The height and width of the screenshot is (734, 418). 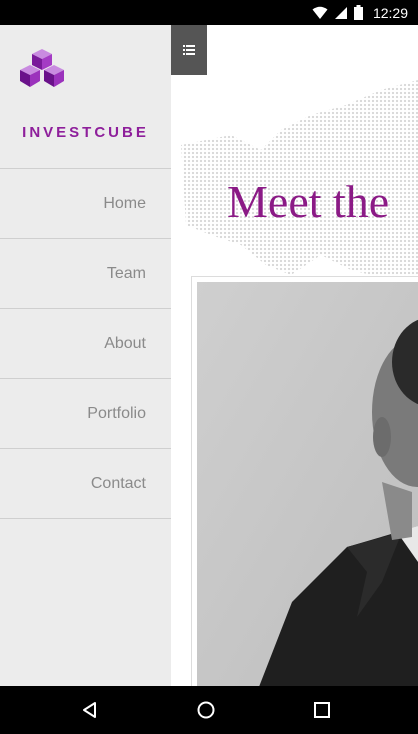 What do you see at coordinates (209, 12) in the screenshot?
I see `status-bar: 12:29` at bounding box center [209, 12].